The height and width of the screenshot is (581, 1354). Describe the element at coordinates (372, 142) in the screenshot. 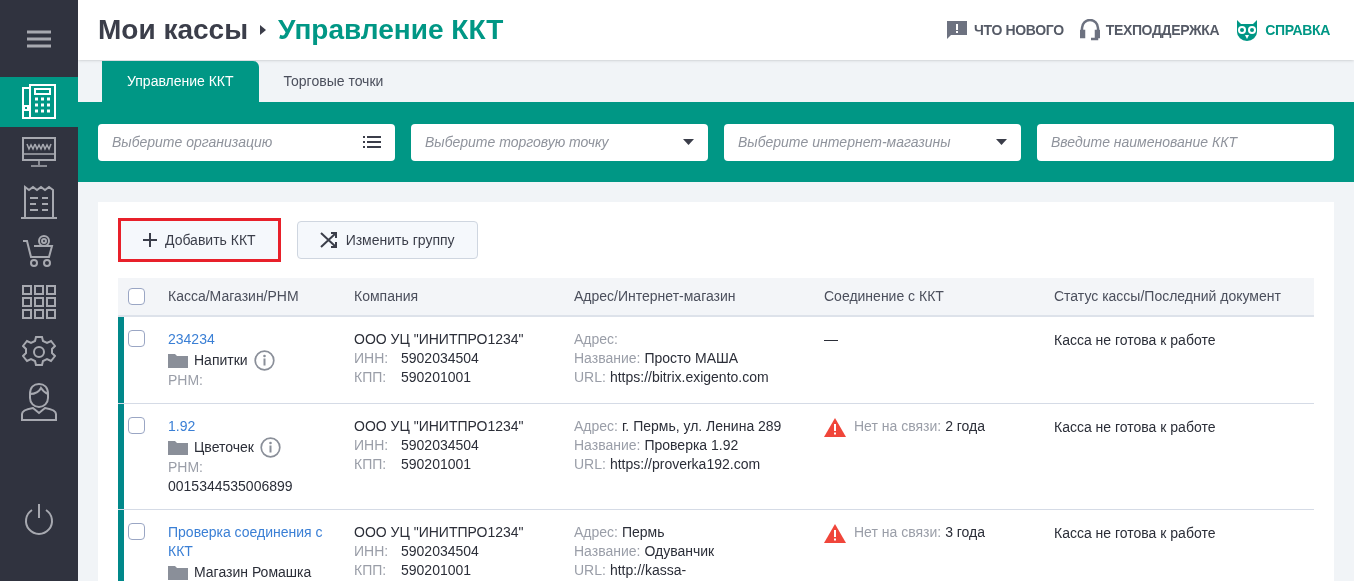

I see `list-icon` at that location.